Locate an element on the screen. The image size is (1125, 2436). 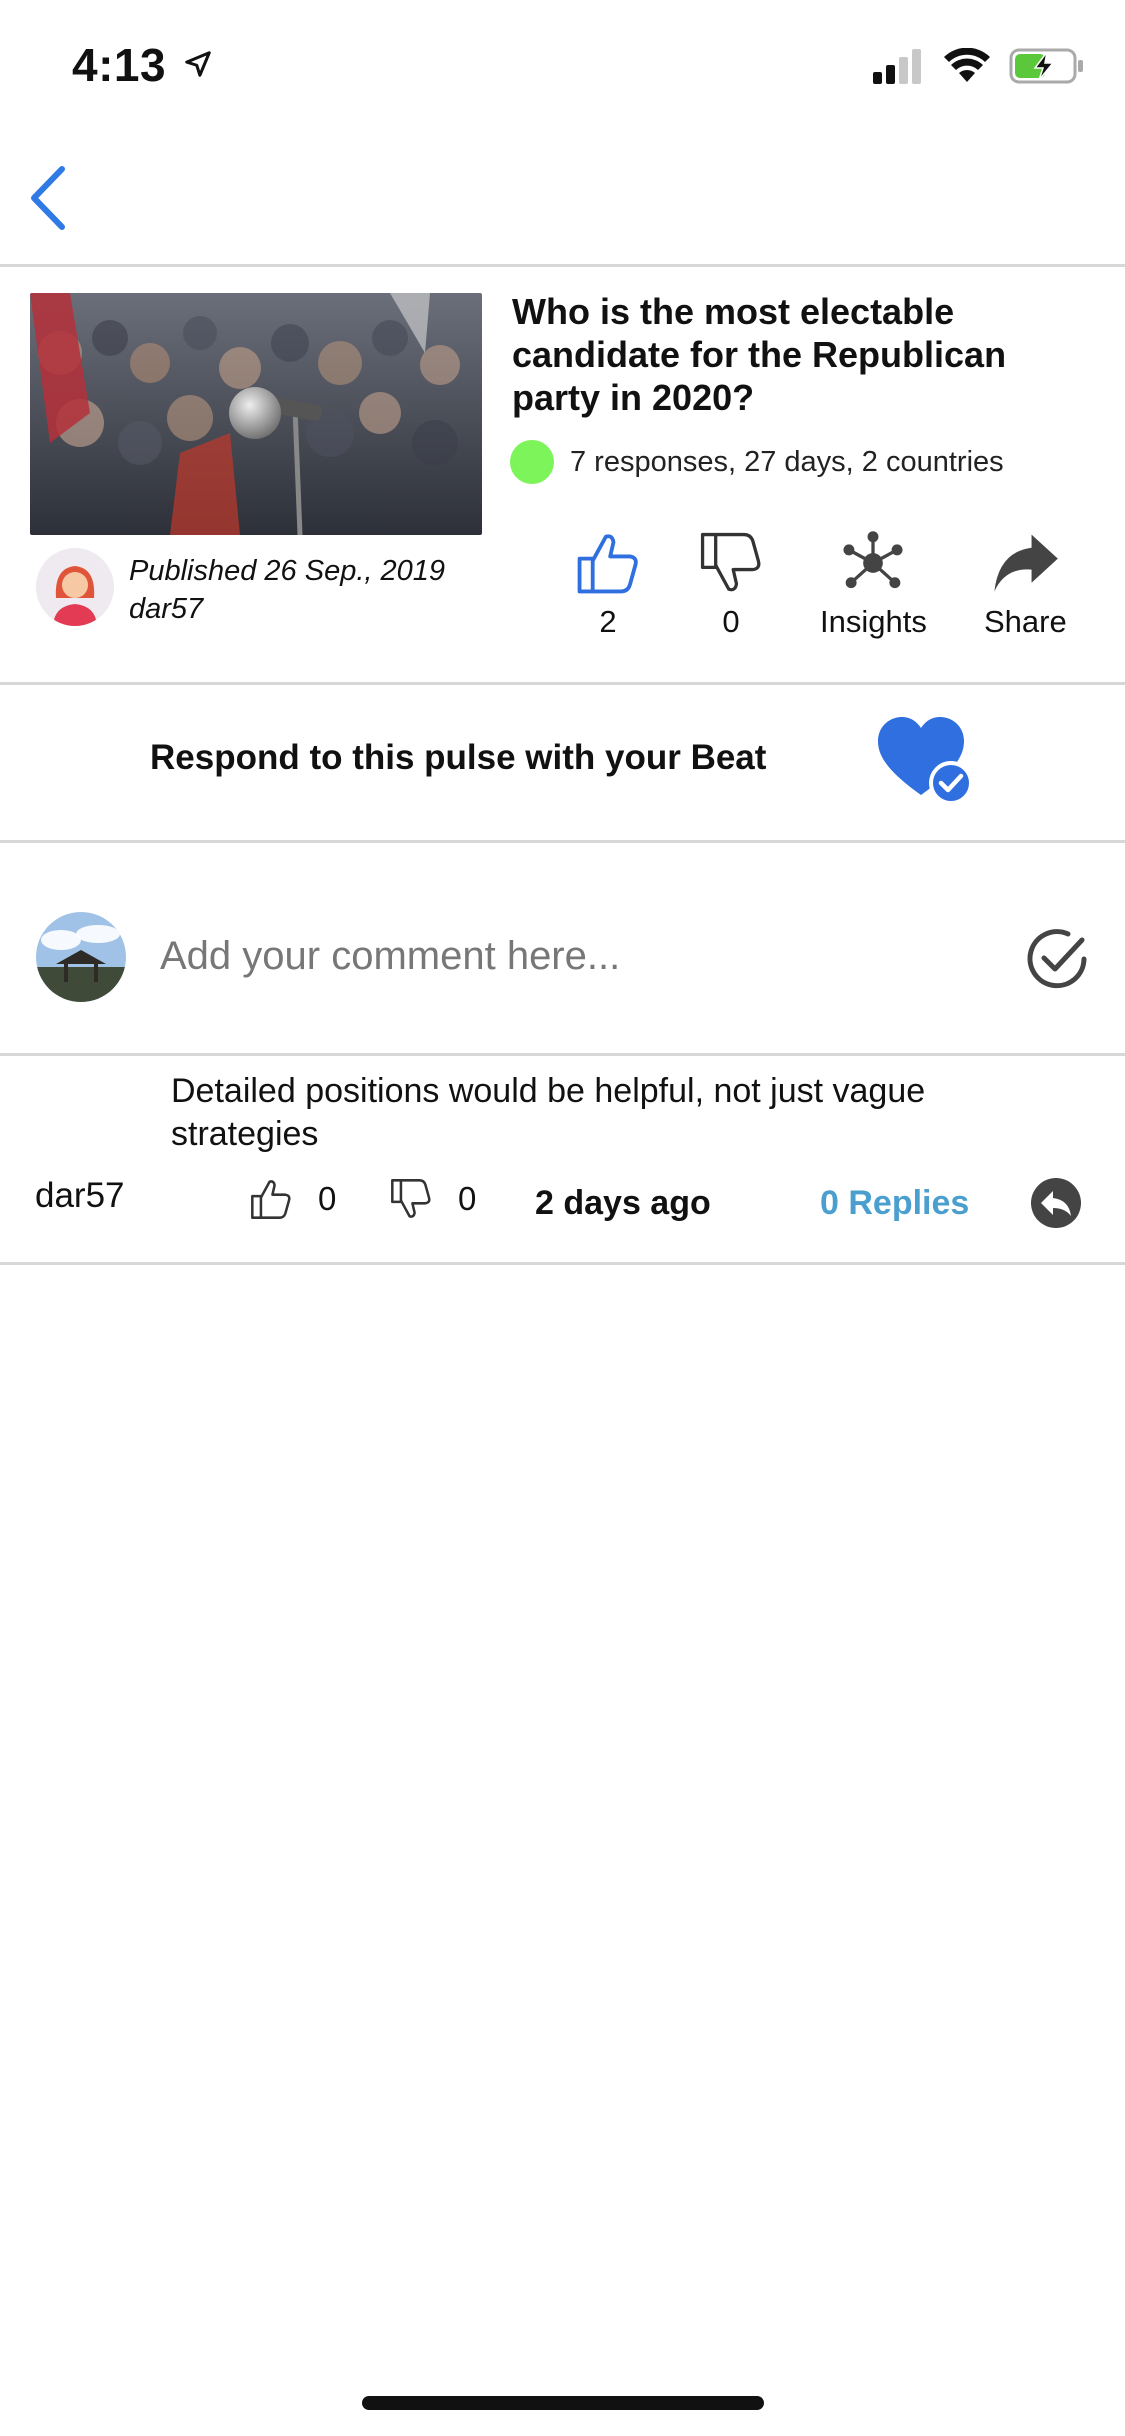
post-image is located at coordinates (256, 414).